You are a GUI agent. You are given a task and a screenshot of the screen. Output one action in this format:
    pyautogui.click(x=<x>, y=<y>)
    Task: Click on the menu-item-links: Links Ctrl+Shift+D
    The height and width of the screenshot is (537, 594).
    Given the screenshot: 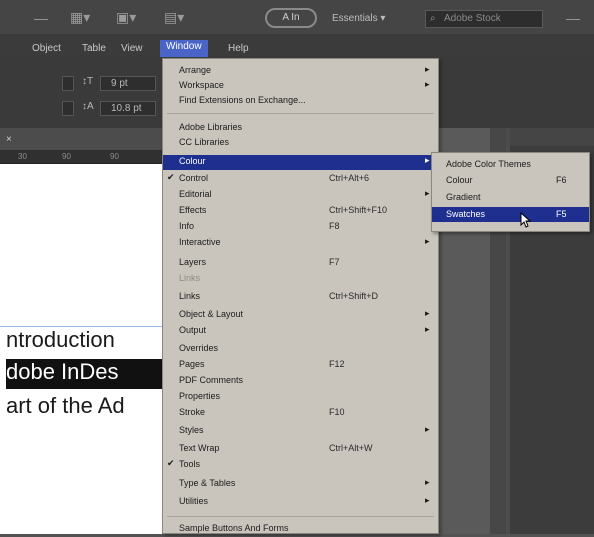 What is the action you would take?
    pyautogui.click(x=300, y=297)
    